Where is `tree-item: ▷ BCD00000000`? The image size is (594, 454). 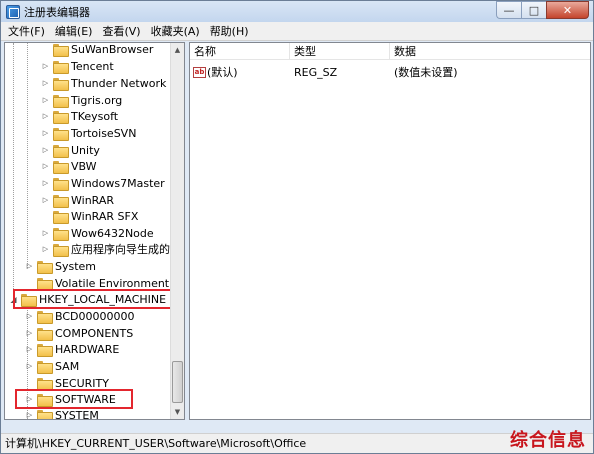
tree-item: ▷ BCD00000000 is located at coordinates (80, 316).